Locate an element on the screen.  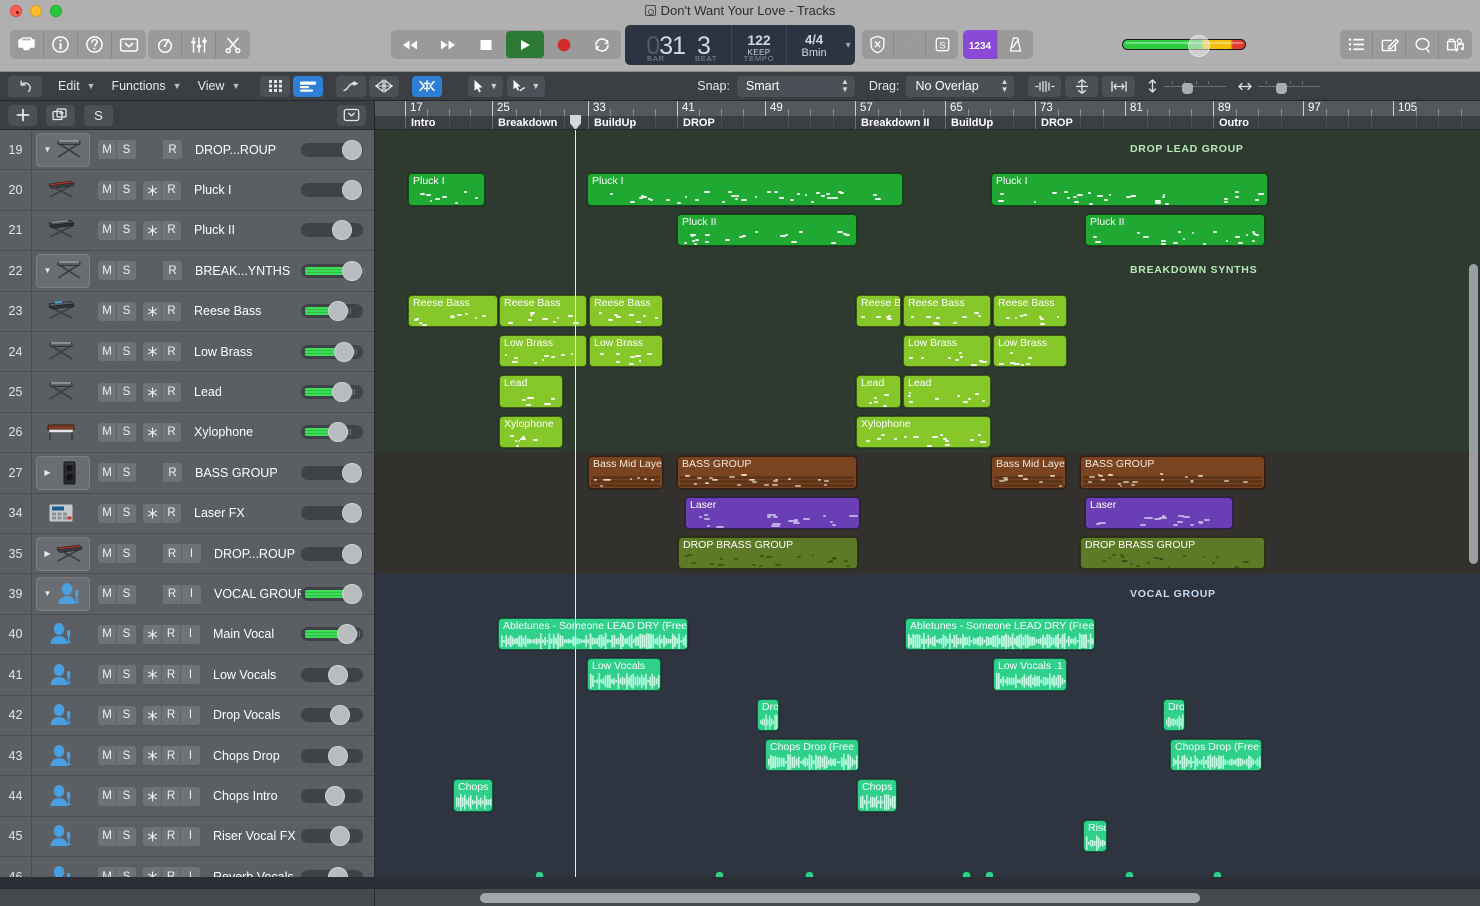
horizontal-scrollbar-thumb is located at coordinates (840, 898).